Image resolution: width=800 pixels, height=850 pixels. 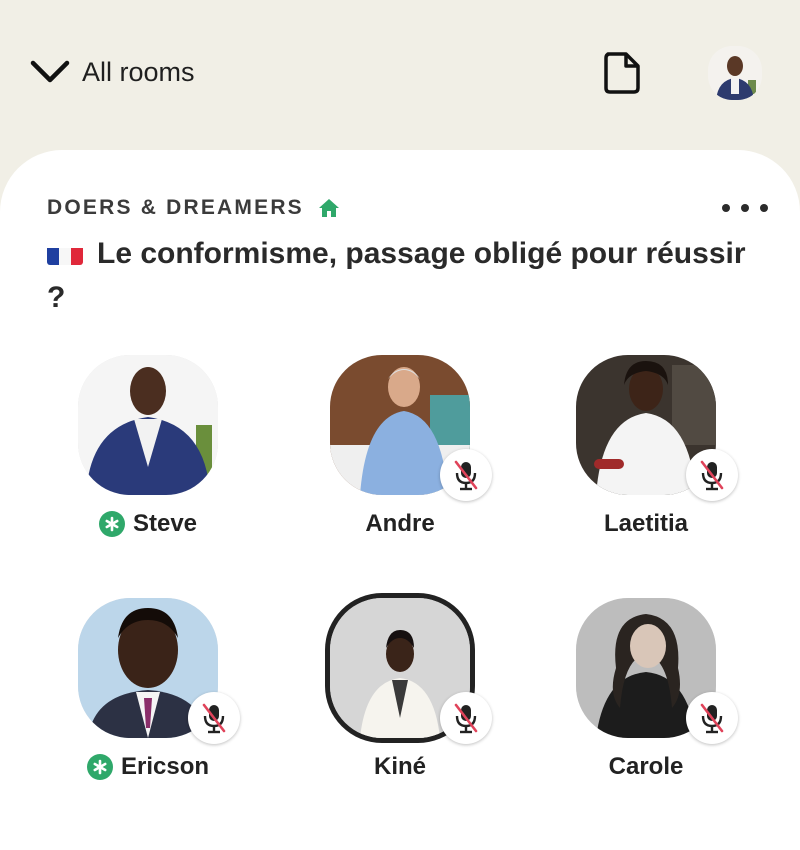 What do you see at coordinates (735, 73) in the screenshot?
I see `avatar` at bounding box center [735, 73].